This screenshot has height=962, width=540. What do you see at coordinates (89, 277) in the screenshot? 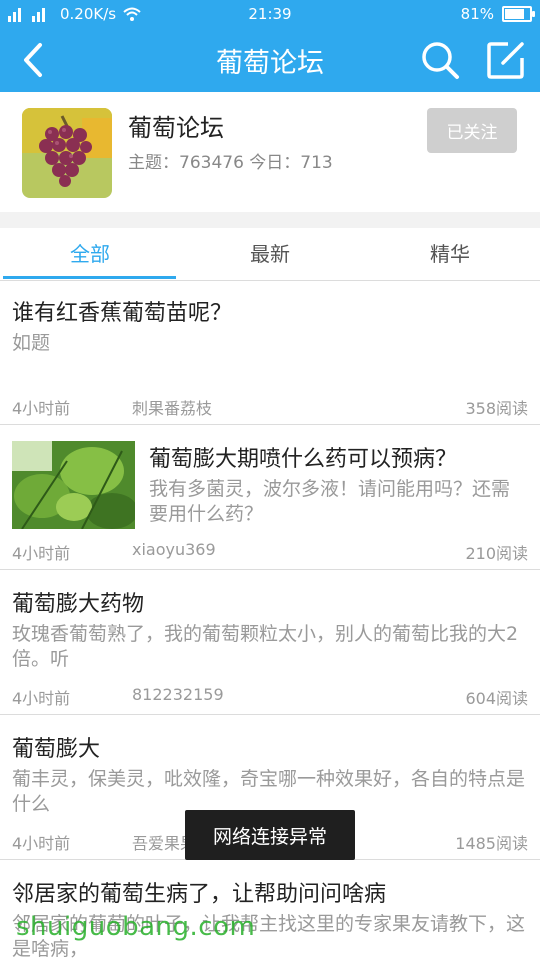
I see `active-tab-indicator` at bounding box center [89, 277].